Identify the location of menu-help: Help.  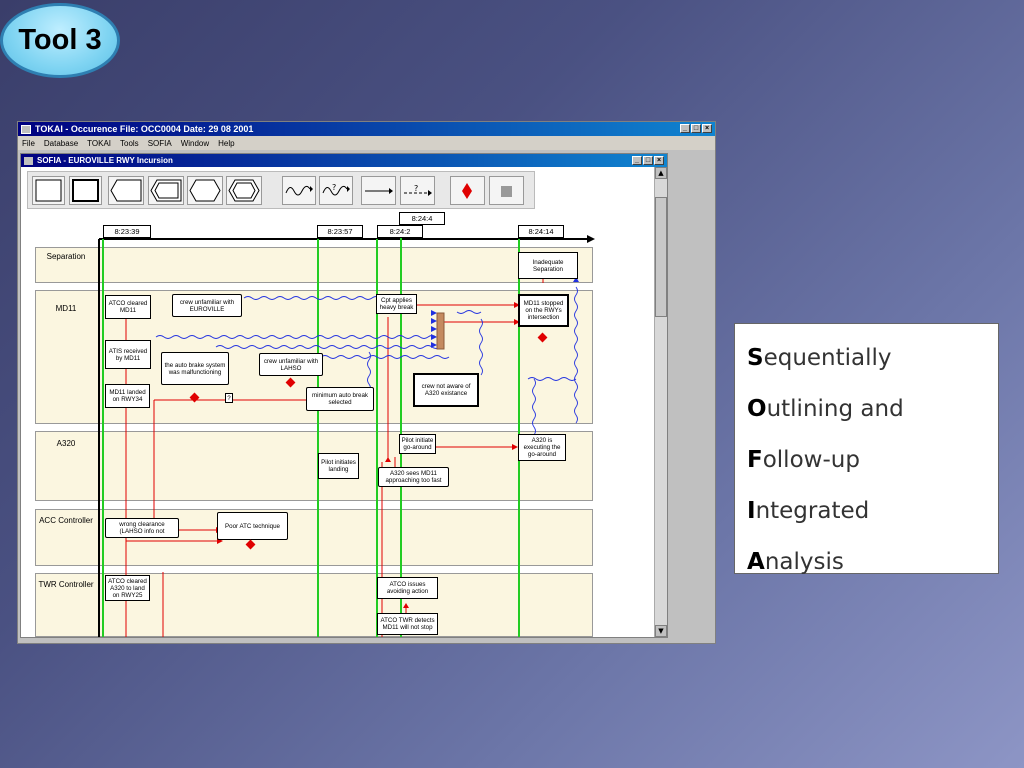
(226, 143).